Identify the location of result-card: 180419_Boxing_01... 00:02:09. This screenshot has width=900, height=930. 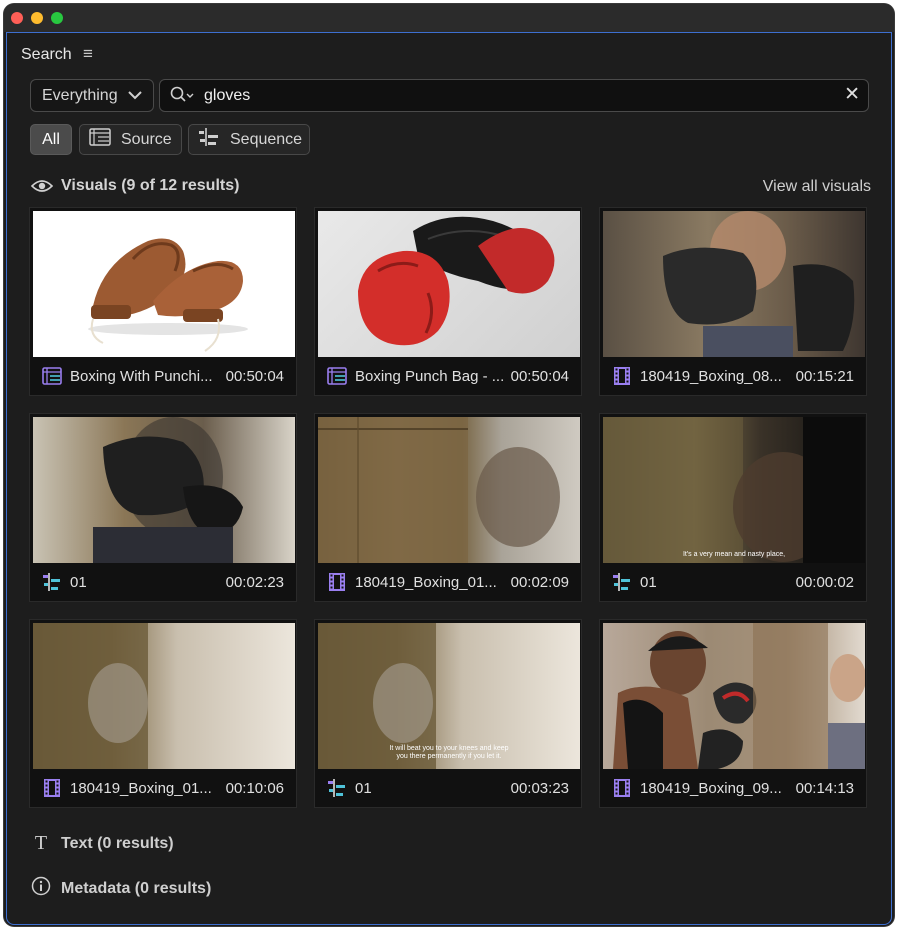
(448, 507).